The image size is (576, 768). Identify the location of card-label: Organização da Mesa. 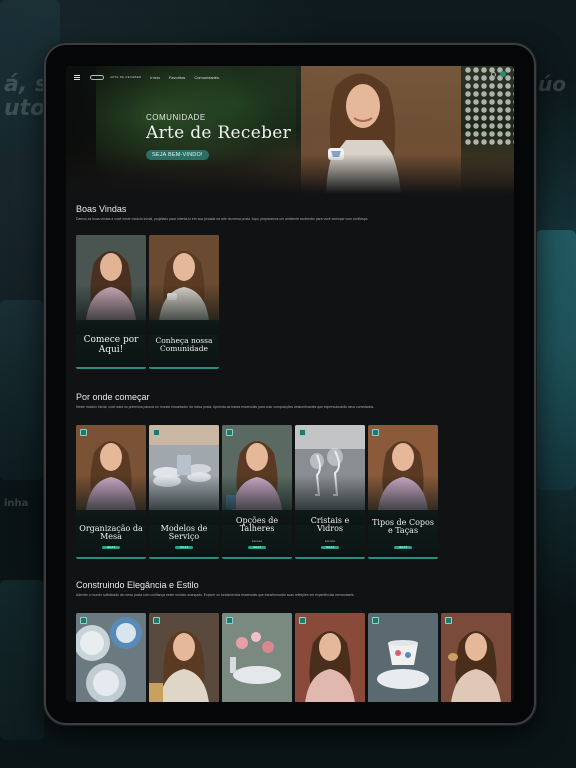
(111, 532).